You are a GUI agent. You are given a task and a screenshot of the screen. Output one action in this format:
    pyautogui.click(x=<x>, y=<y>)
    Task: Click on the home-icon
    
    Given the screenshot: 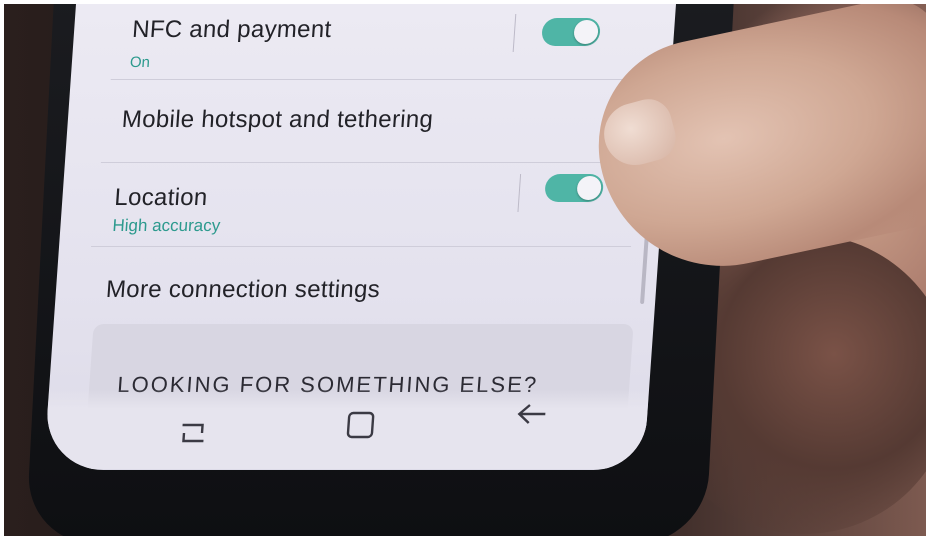 What is the action you would take?
    pyautogui.click(x=360, y=429)
    